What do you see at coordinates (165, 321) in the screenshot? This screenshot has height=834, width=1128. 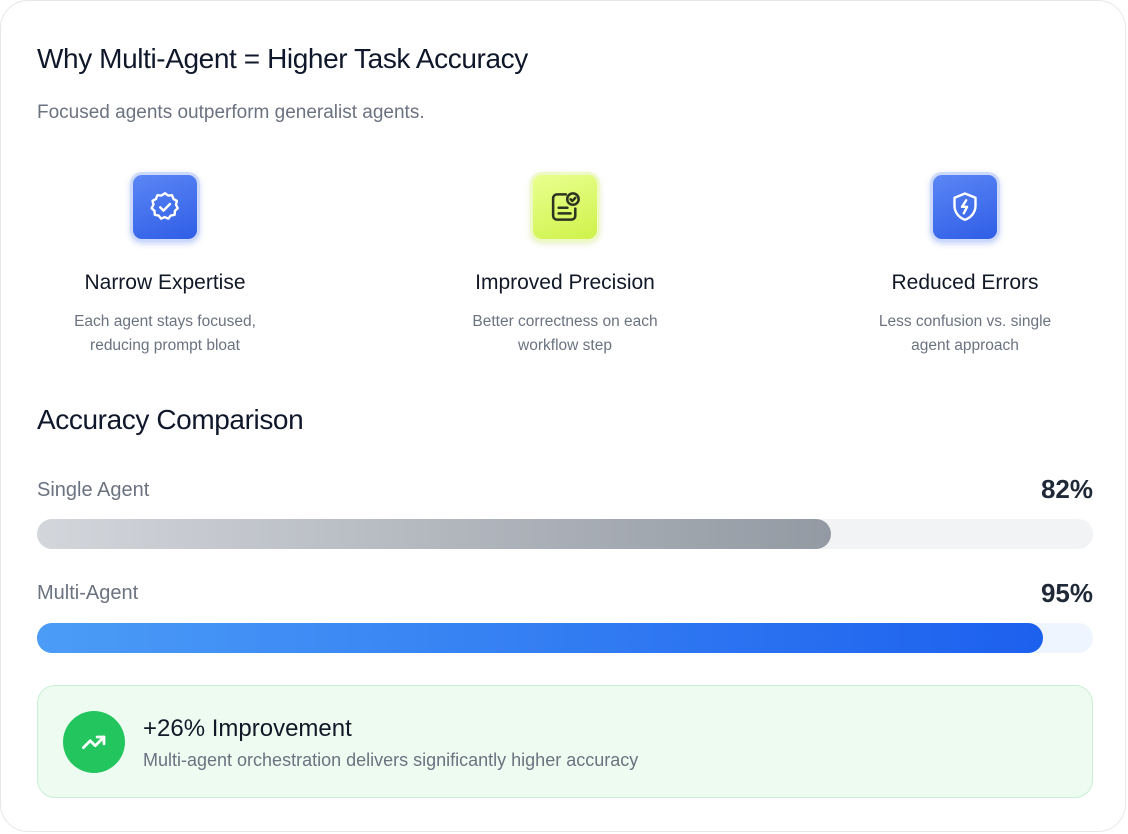 I see `feature-desc-line: Each agent stays focused,` at bounding box center [165, 321].